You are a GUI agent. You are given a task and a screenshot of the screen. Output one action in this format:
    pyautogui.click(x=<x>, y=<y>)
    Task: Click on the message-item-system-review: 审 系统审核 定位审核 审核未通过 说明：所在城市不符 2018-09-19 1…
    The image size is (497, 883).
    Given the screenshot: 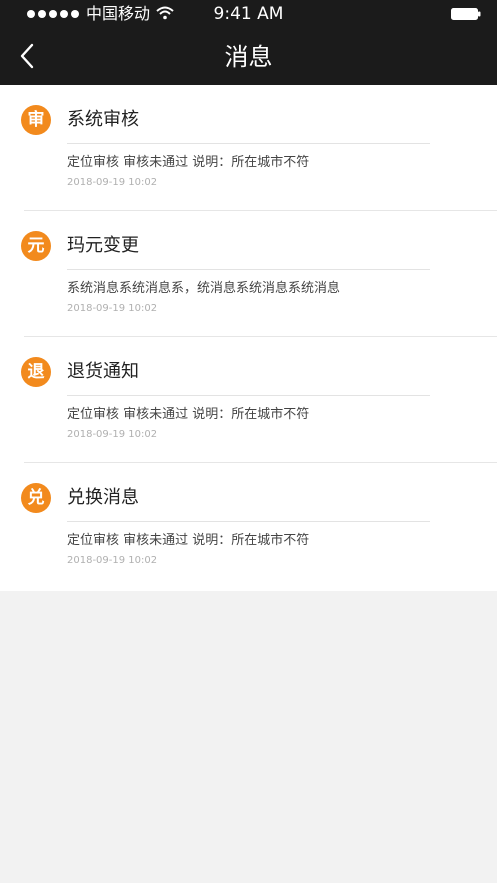 What is the action you would take?
    pyautogui.click(x=248, y=148)
    